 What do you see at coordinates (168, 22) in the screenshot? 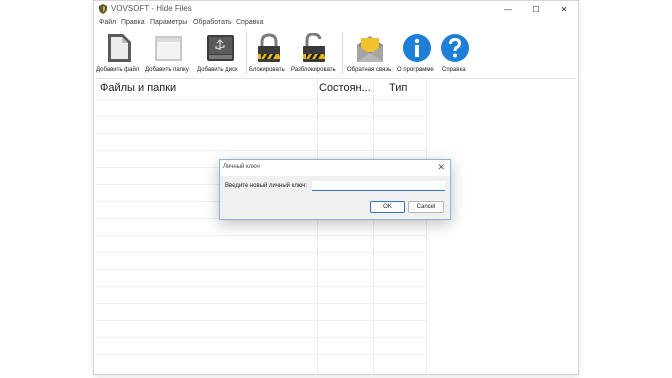
I see `menu-settings: Параметры` at bounding box center [168, 22].